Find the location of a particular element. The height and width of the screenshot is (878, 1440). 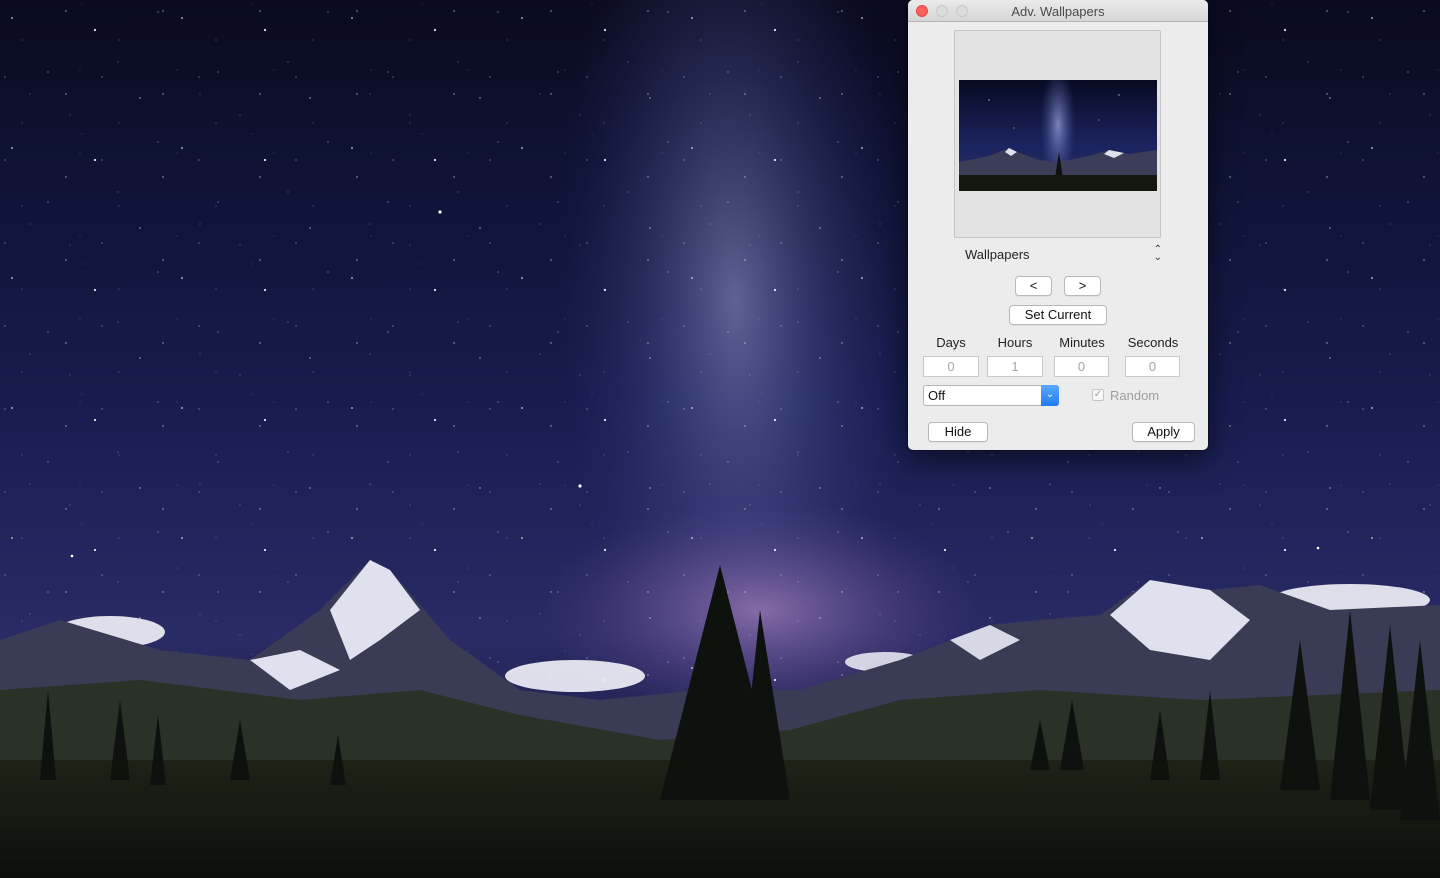

up-down-chevron-icon: ⌃ ⌄ is located at coordinates (1157, 253).